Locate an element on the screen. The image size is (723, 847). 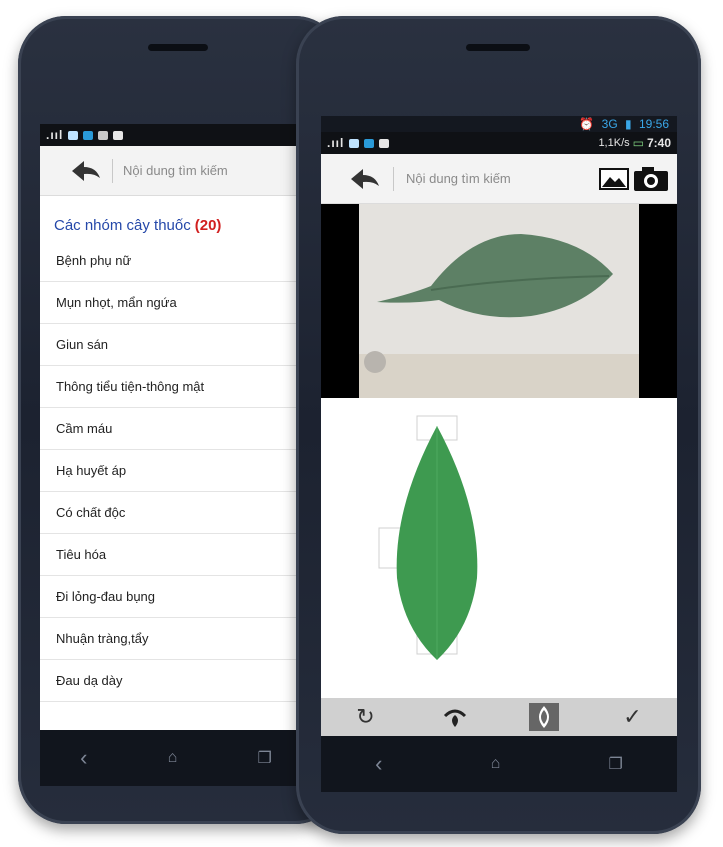
net-speed: 1,1K/s is located at coordinates (614, 143).